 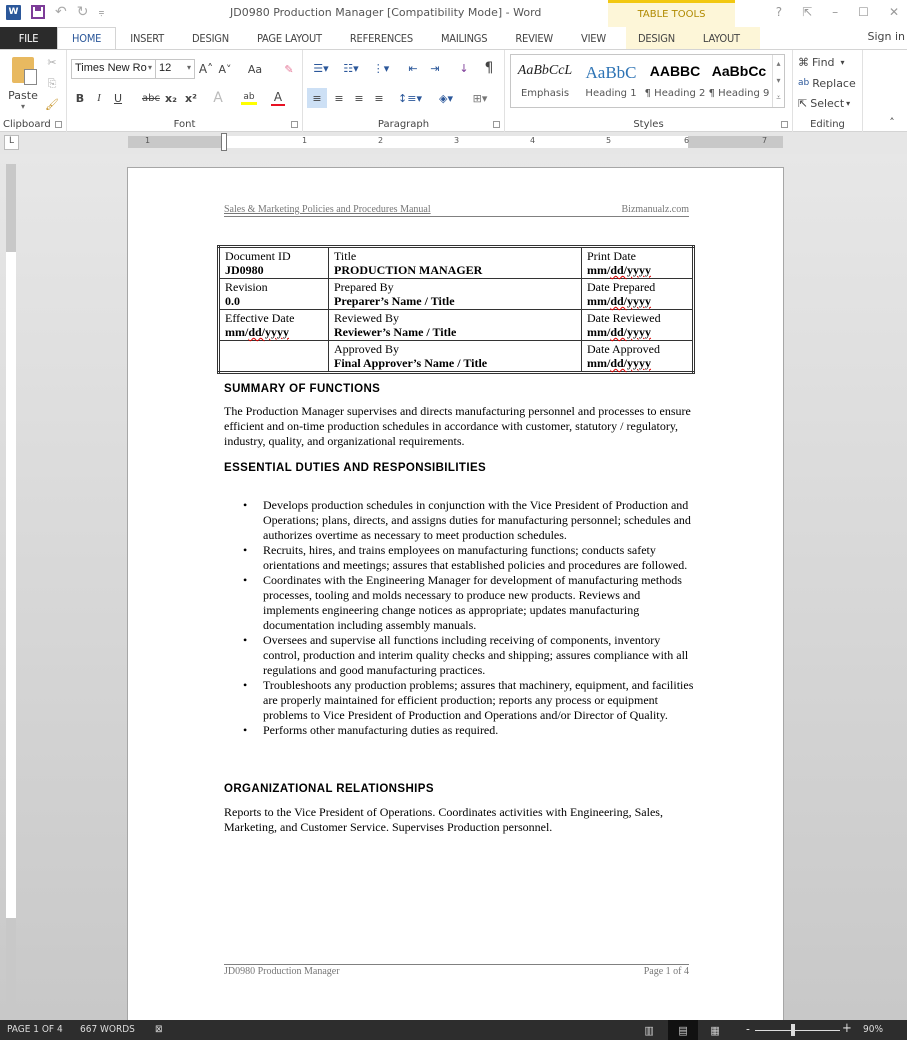 I want to click on page-count: PAGE 1 OF 4, so click(x=35, y=1029).